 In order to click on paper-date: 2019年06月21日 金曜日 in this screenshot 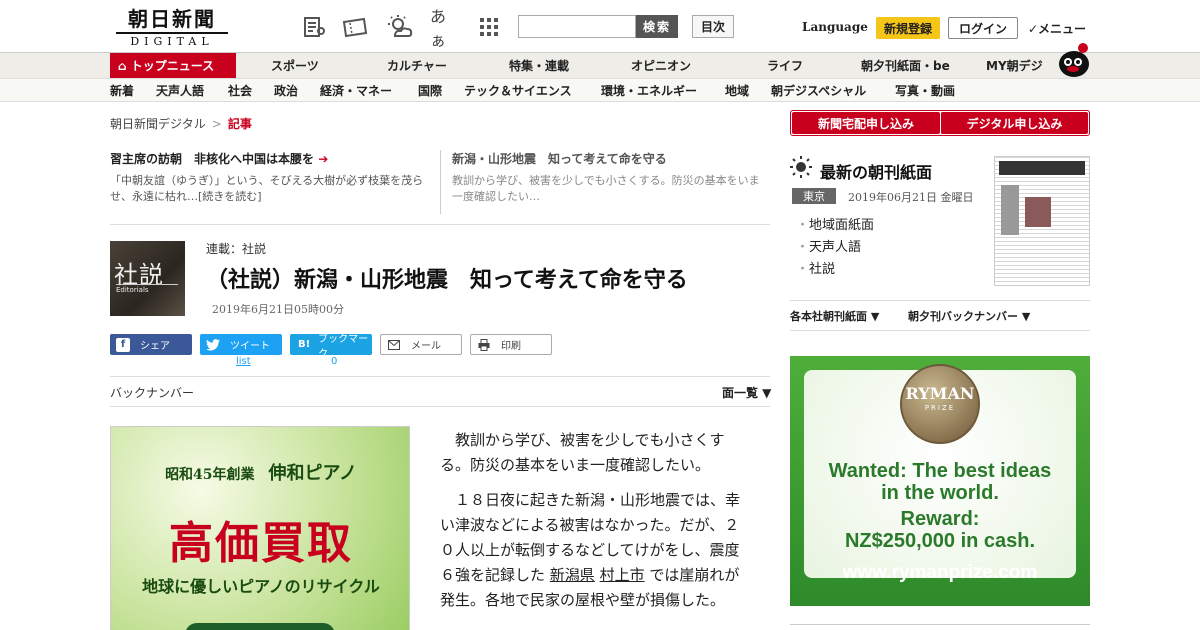, I will do `click(911, 197)`.